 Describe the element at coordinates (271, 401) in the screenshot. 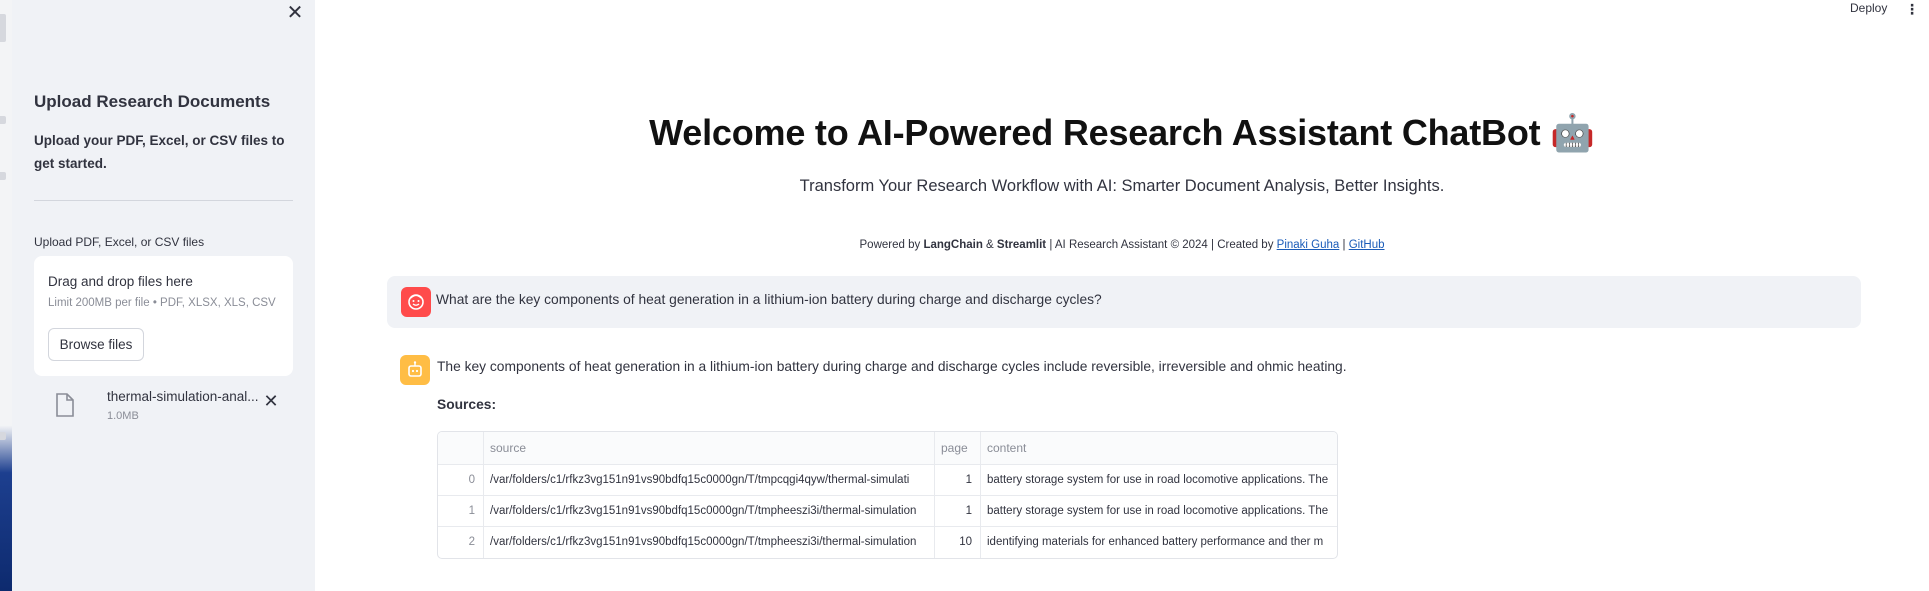

I see `remove-file-icon: ✕` at that location.